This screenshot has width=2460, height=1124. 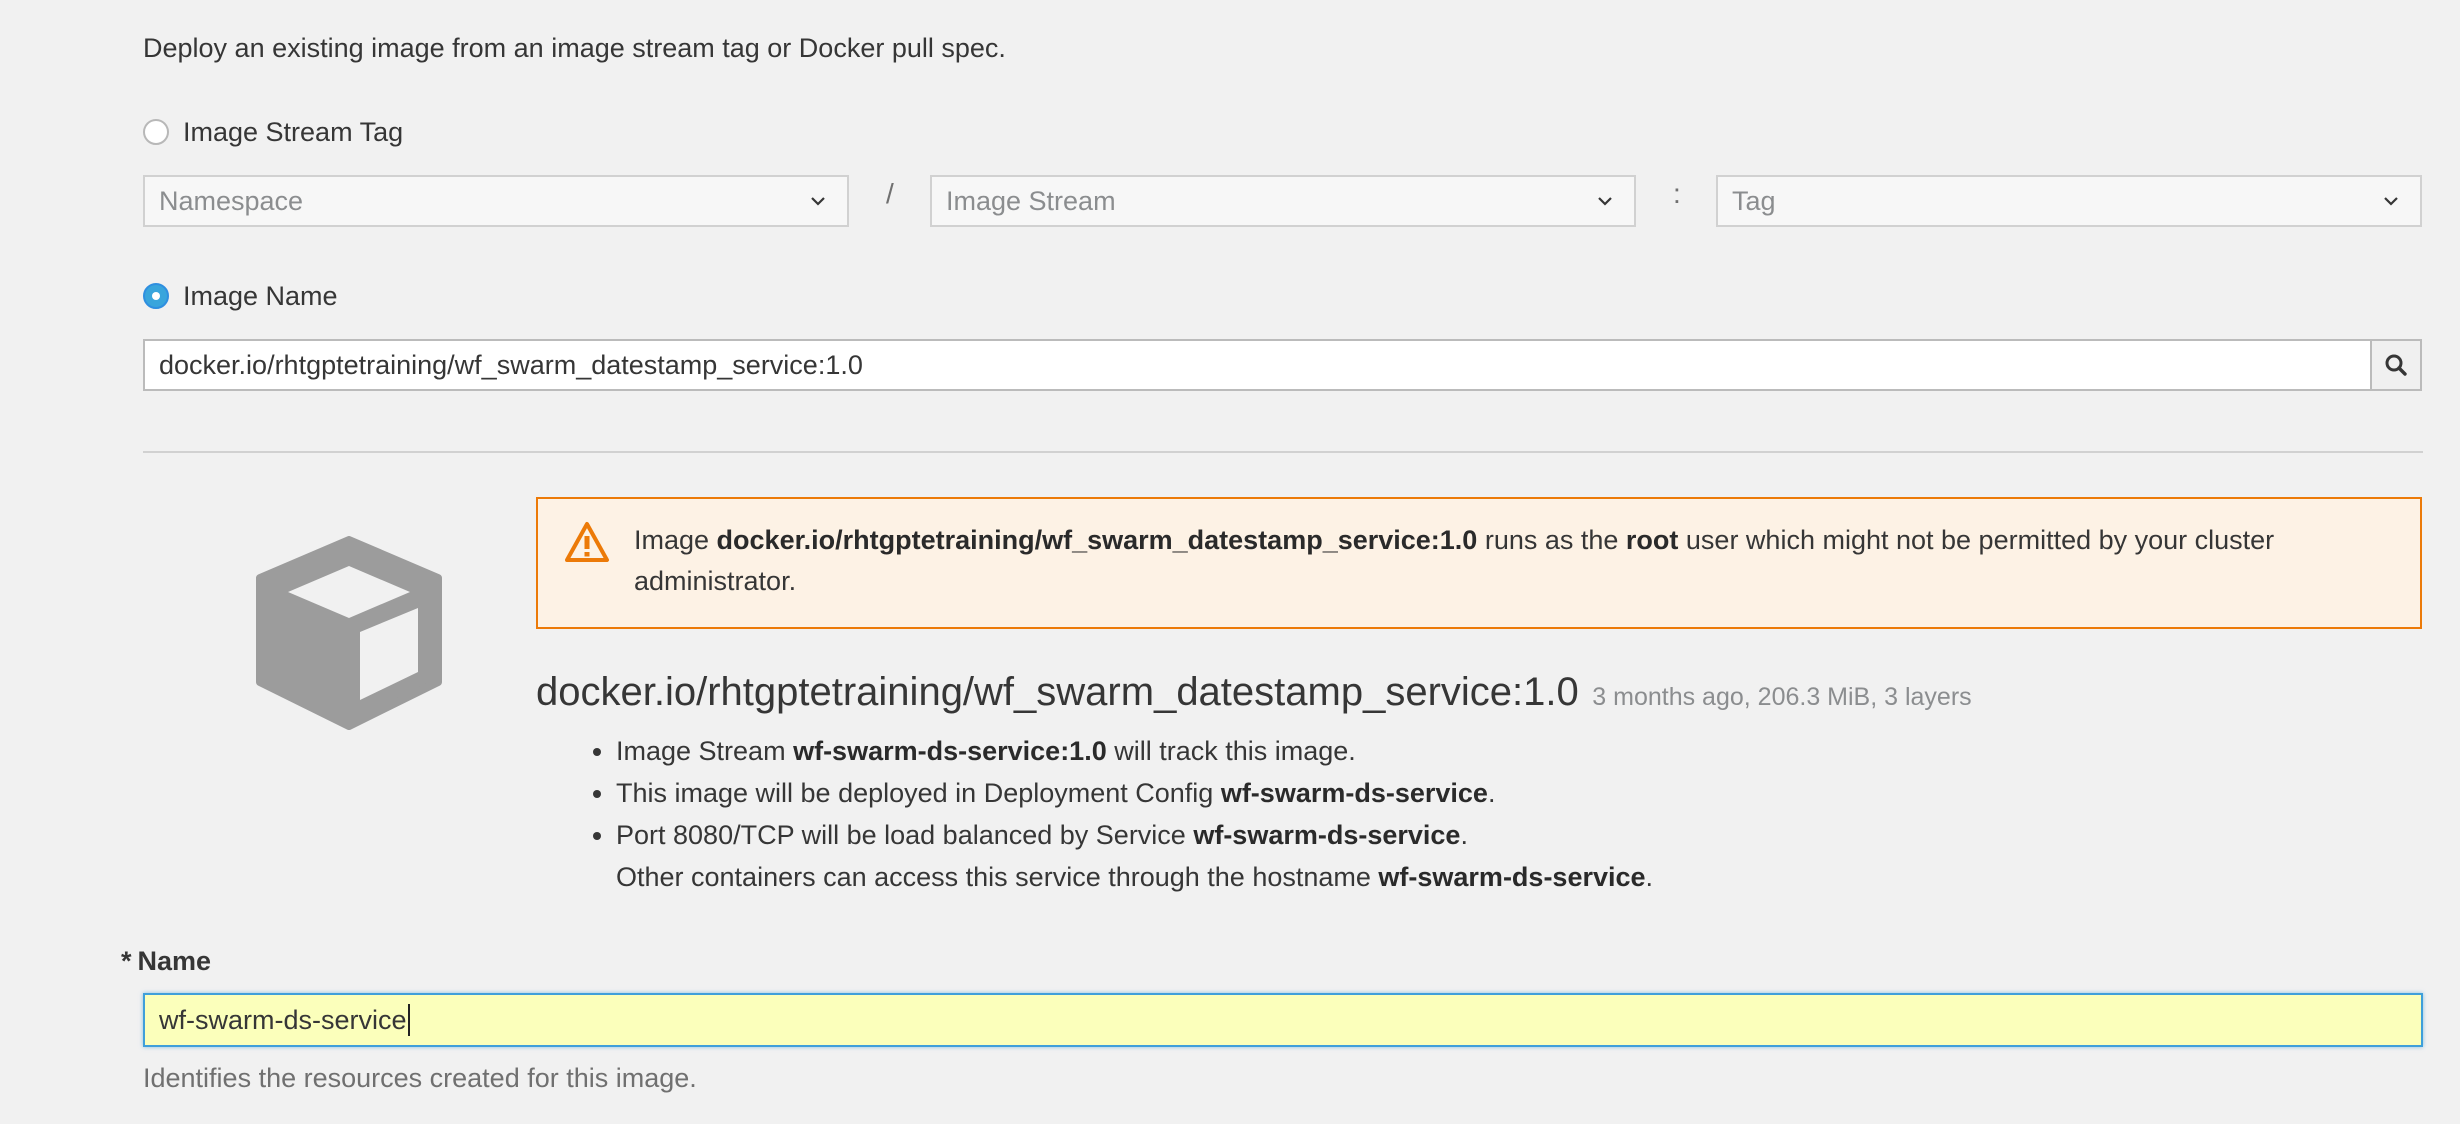 I want to click on cube-icon, so click(x=349, y=633).